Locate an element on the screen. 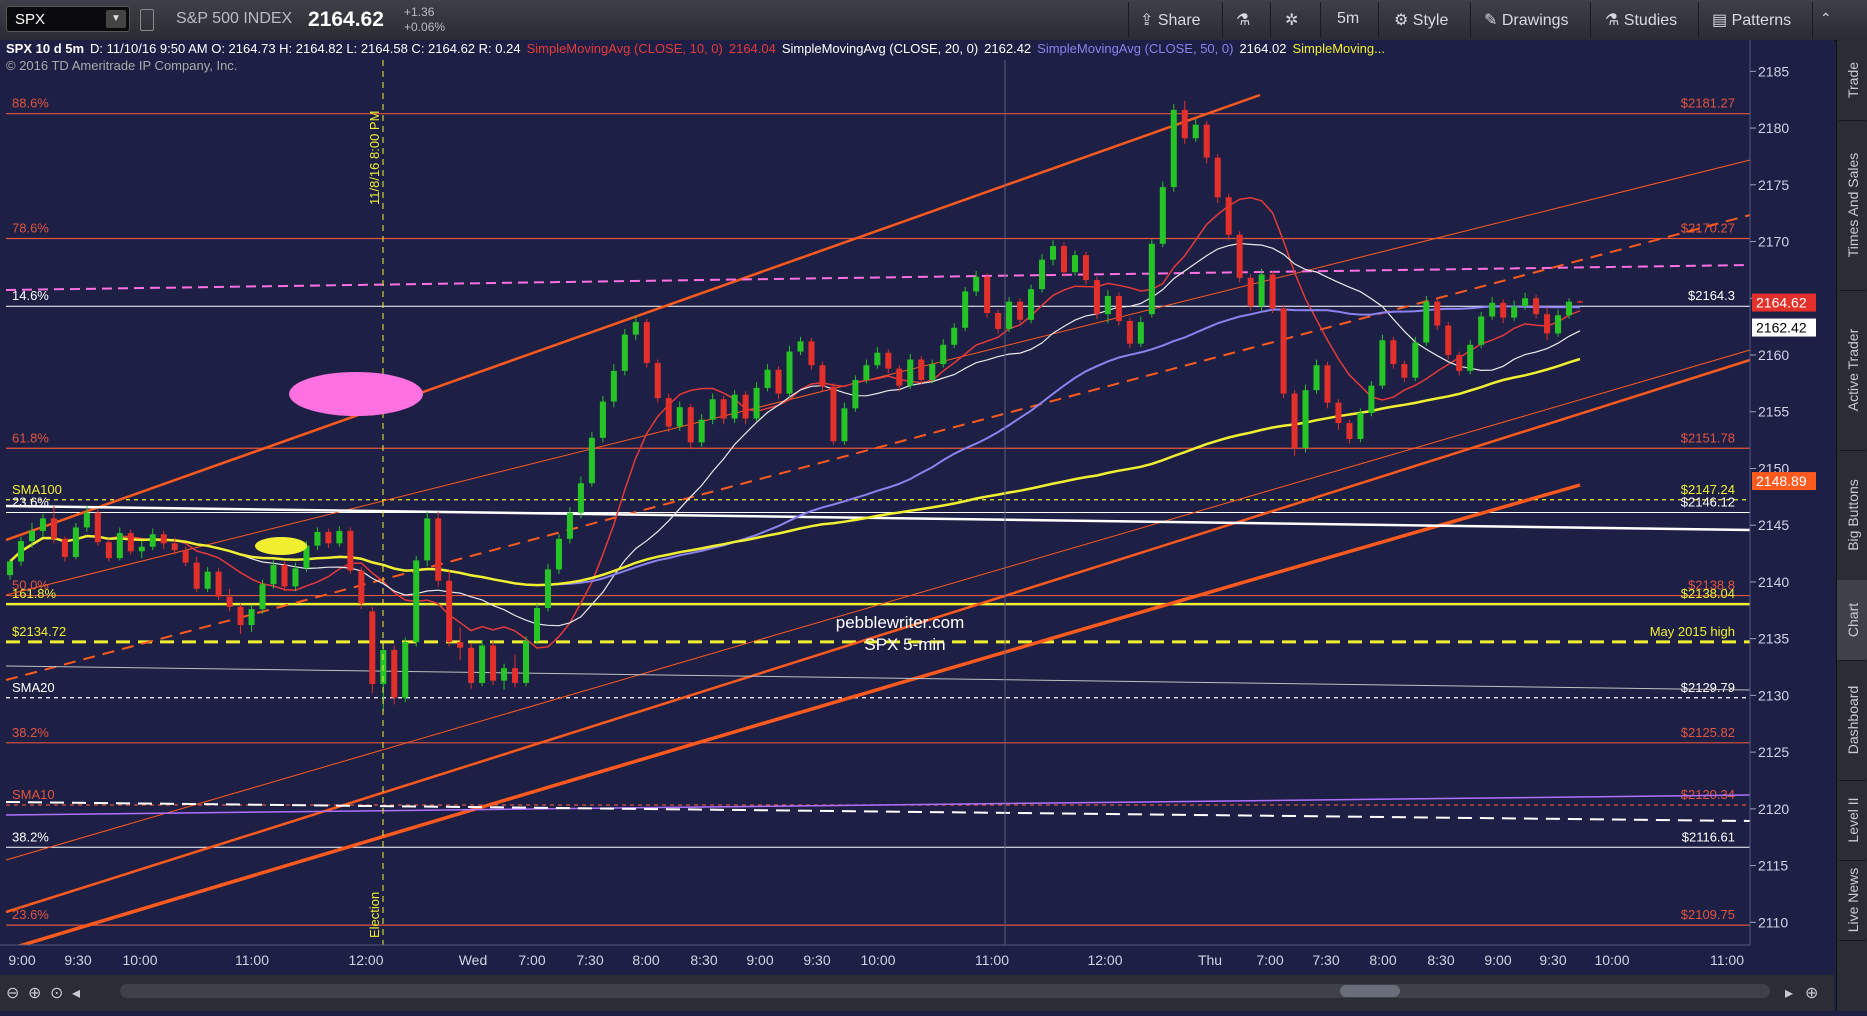 The width and height of the screenshot is (1867, 1016). patterns-icon: ▤ is located at coordinates (1720, 20).